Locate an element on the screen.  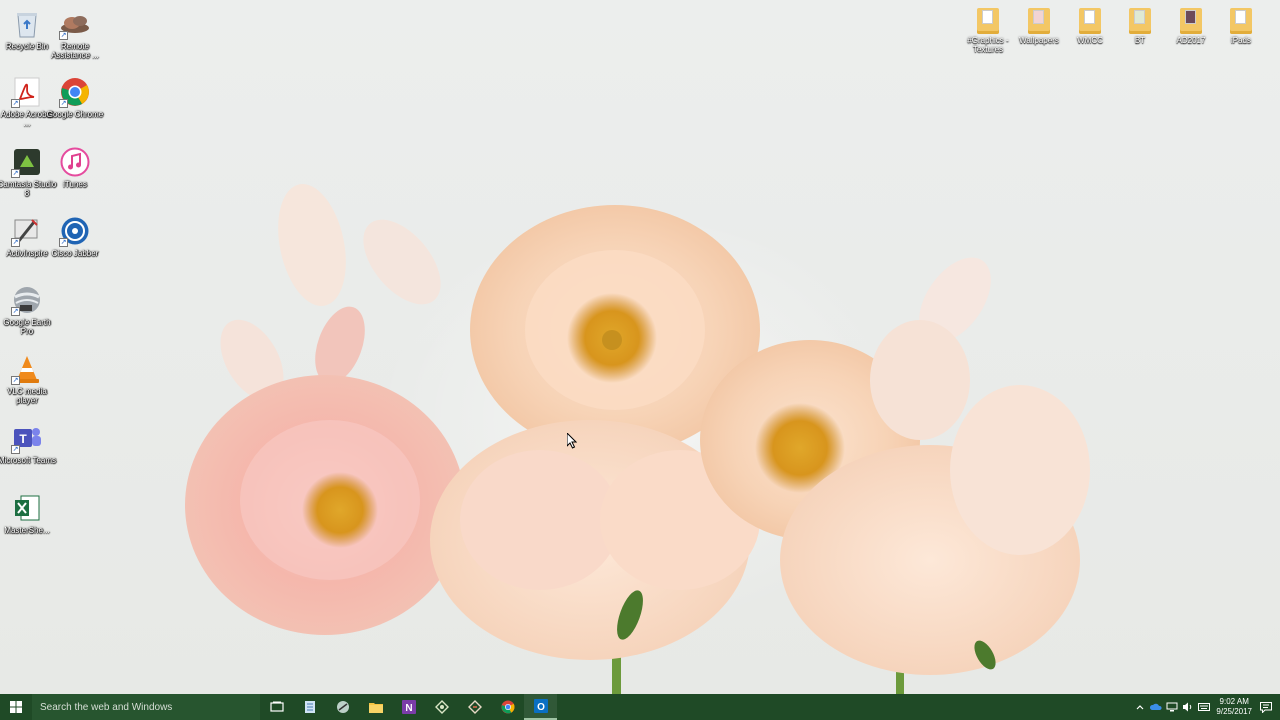
notepad-icon is located at coordinates (309, 707).